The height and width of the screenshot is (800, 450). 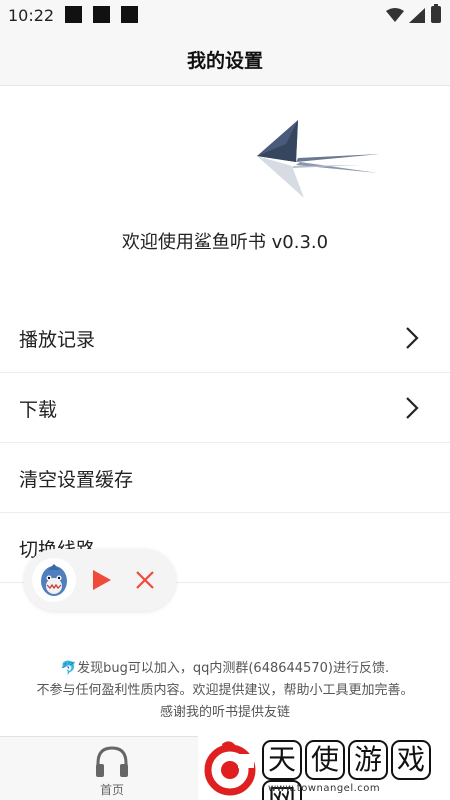 What do you see at coordinates (225, 242) in the screenshot?
I see `welcome-text: 欢迎使用鲨鱼听书 v0.3.0` at bounding box center [225, 242].